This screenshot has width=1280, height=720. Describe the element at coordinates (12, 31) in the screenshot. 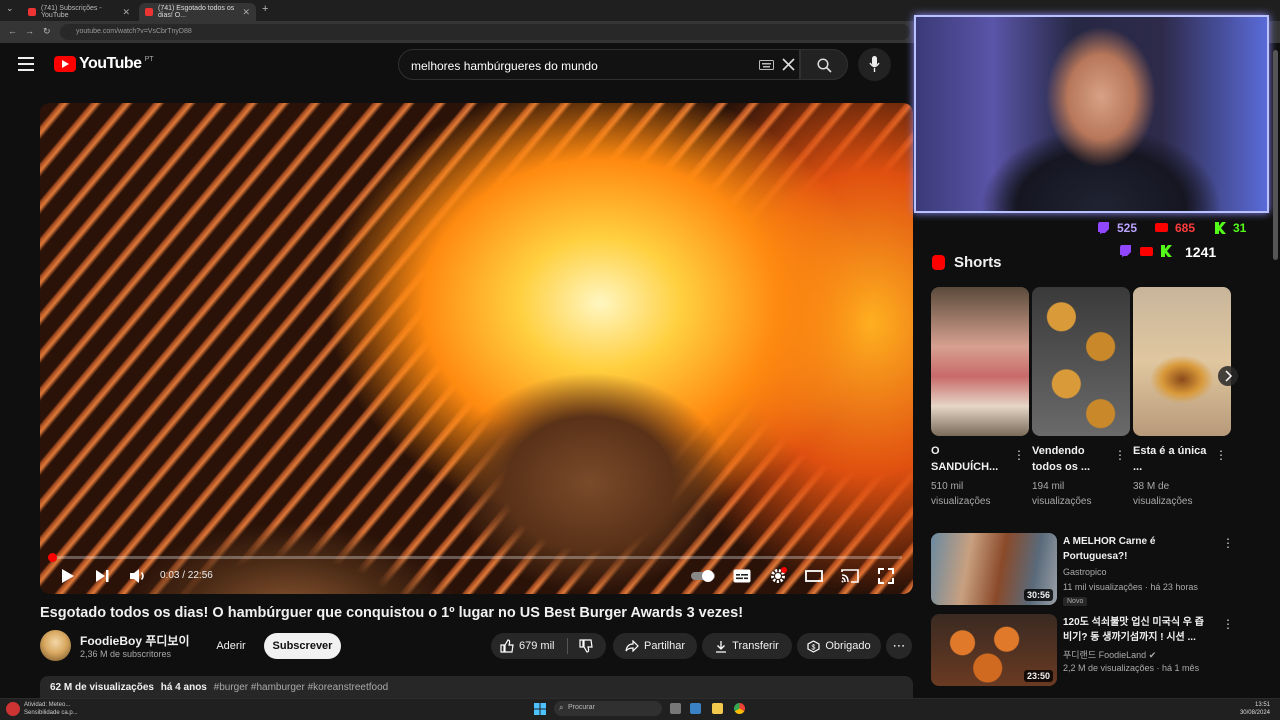

I see `back-icon: ←` at that location.